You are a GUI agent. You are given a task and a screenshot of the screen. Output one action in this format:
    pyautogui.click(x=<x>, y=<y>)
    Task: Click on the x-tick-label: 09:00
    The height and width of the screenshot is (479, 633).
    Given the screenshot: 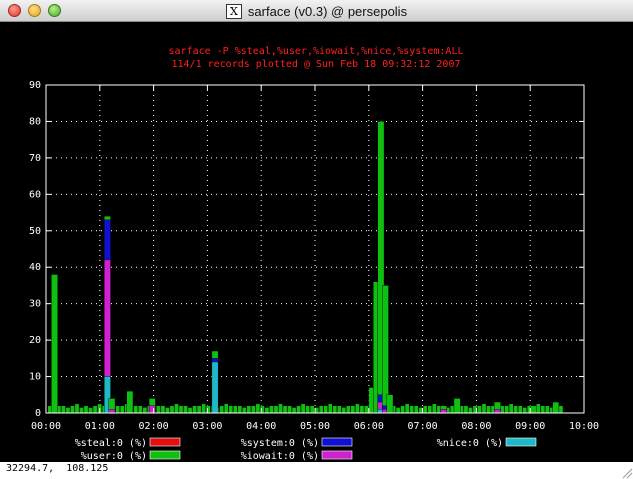 What is the action you would take?
    pyautogui.click(x=530, y=426)
    